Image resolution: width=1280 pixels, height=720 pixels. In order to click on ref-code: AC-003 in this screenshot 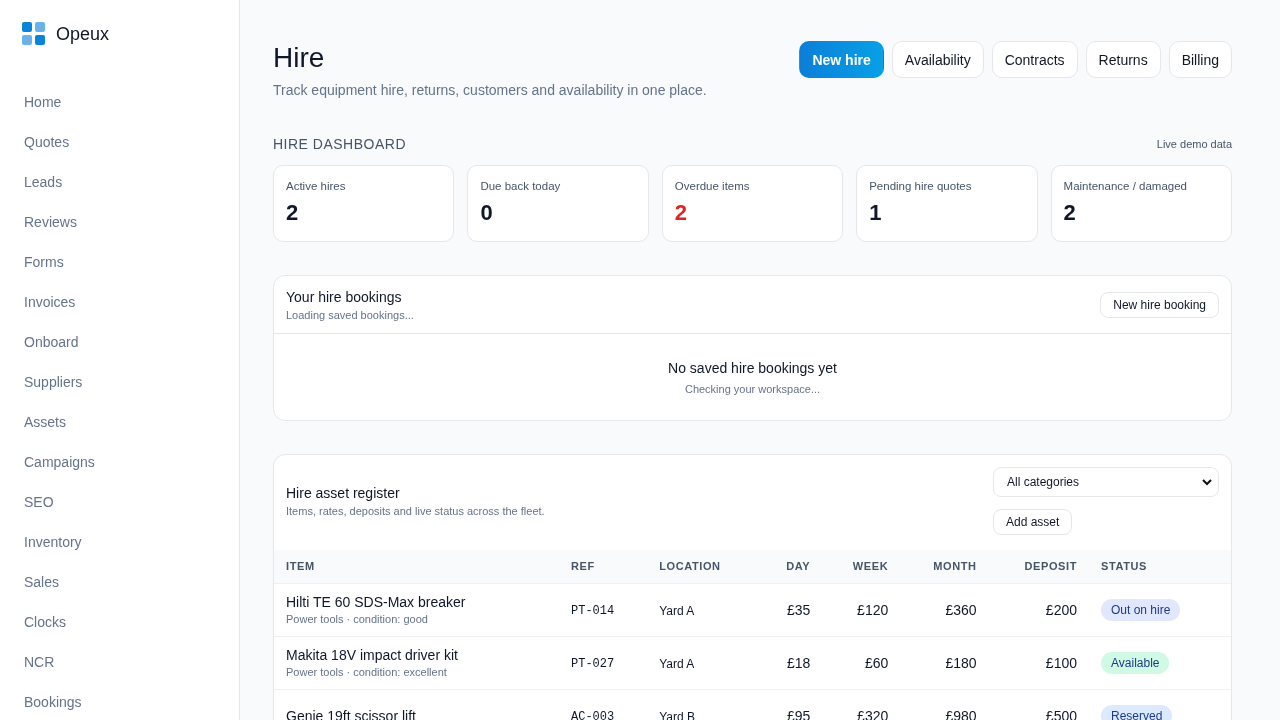, I will do `click(593, 715)`.